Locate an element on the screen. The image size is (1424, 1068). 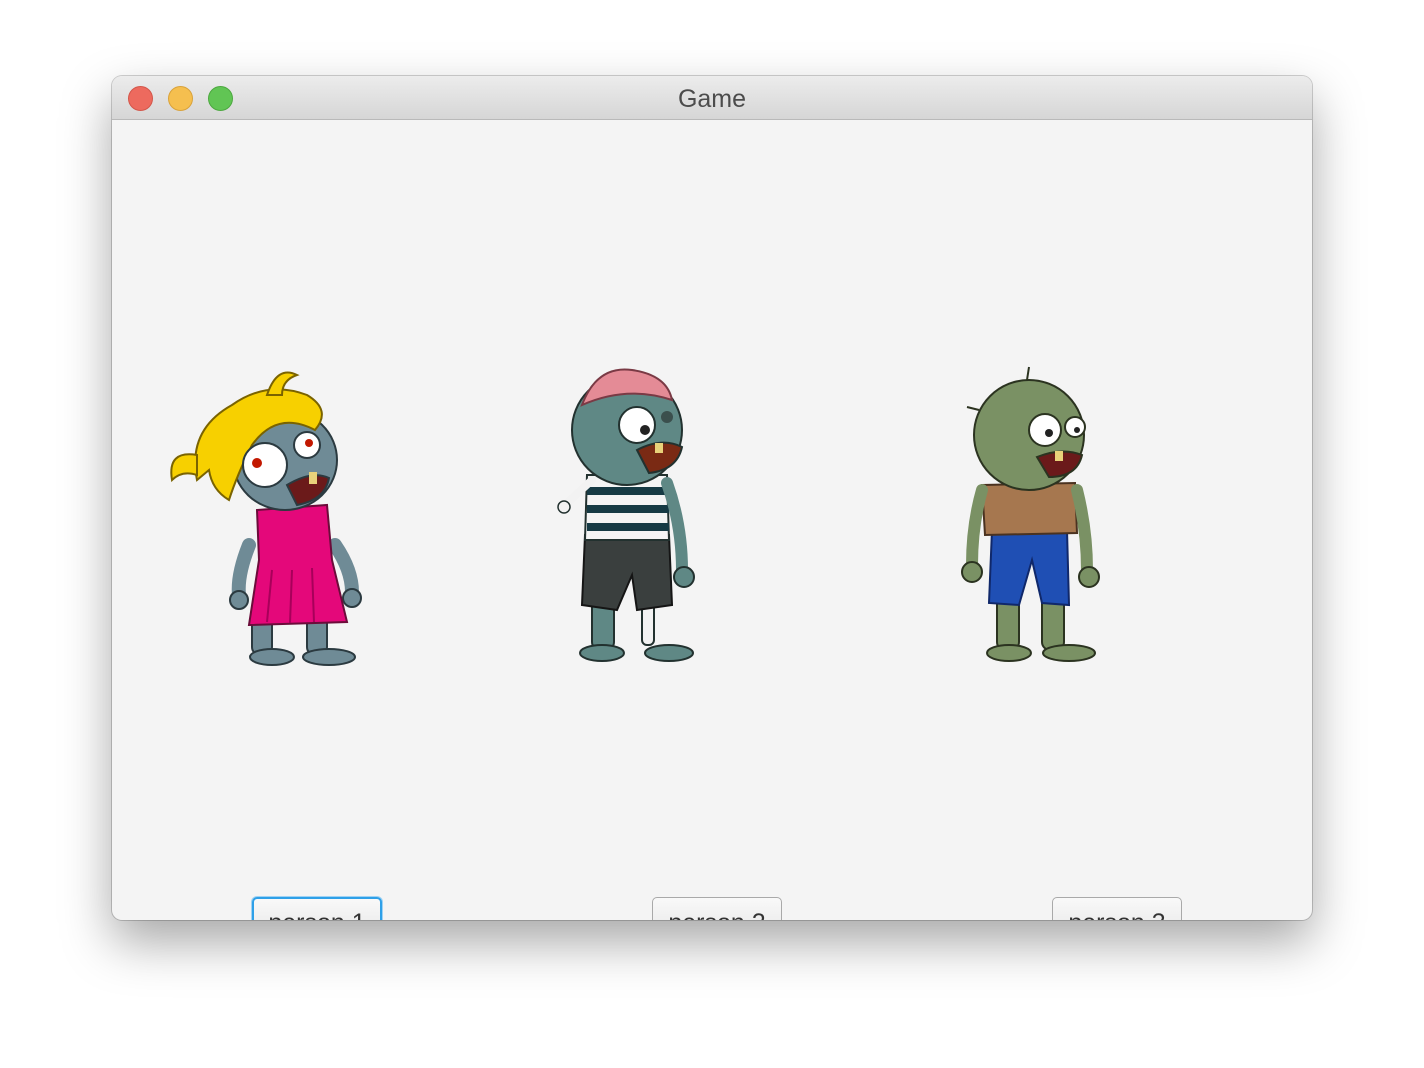
title-bar: Game is located at coordinates (712, 98).